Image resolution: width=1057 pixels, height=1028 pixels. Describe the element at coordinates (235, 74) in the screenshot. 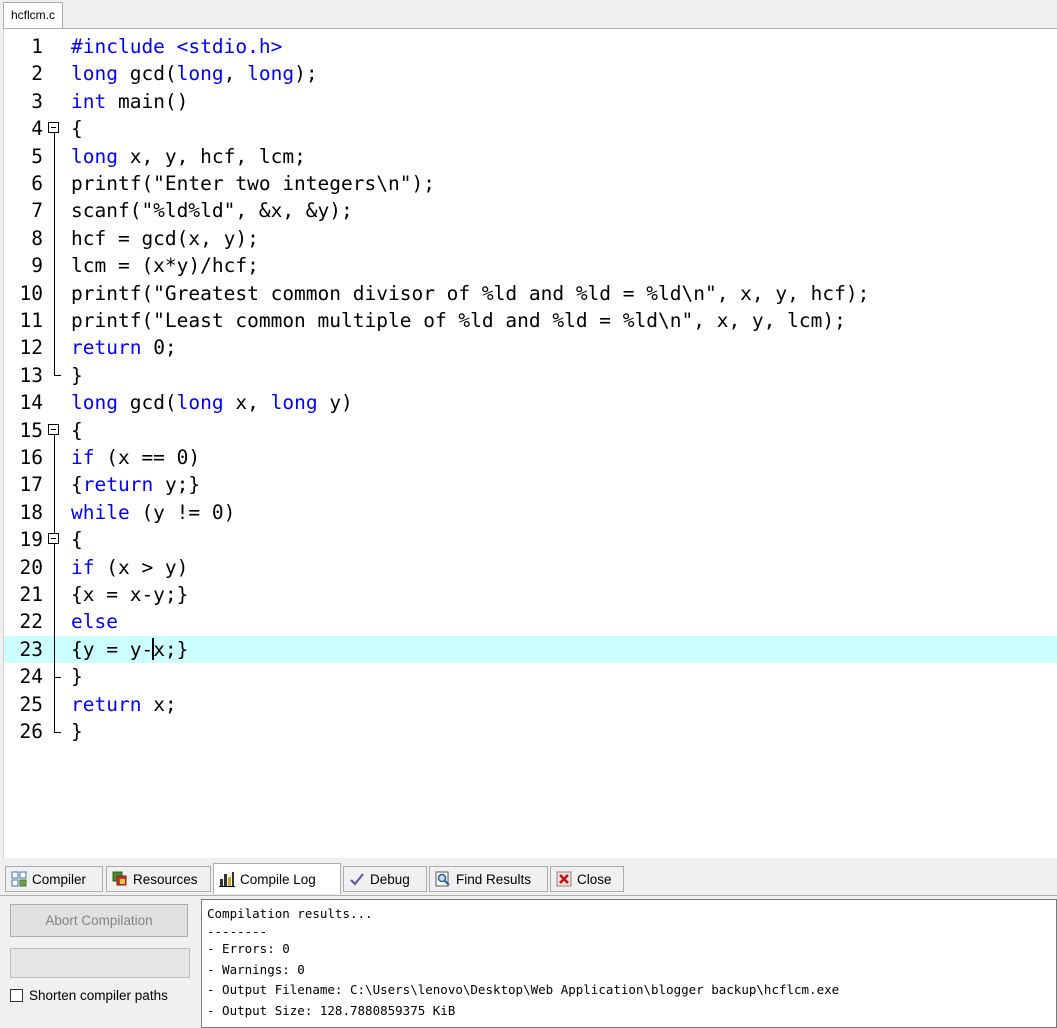

I see `code-token: ,` at that location.